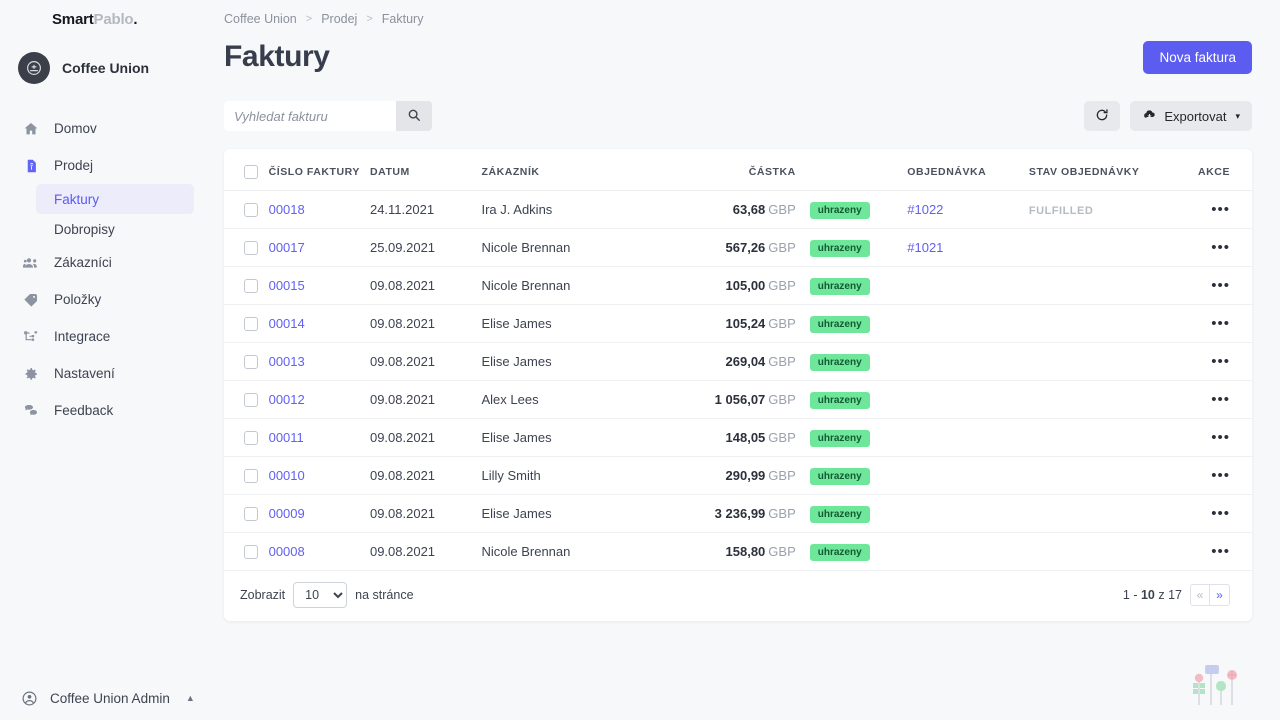 This screenshot has height=720, width=1280. What do you see at coordinates (287, 285) in the screenshot?
I see `invoice-number-link: 00015` at bounding box center [287, 285].